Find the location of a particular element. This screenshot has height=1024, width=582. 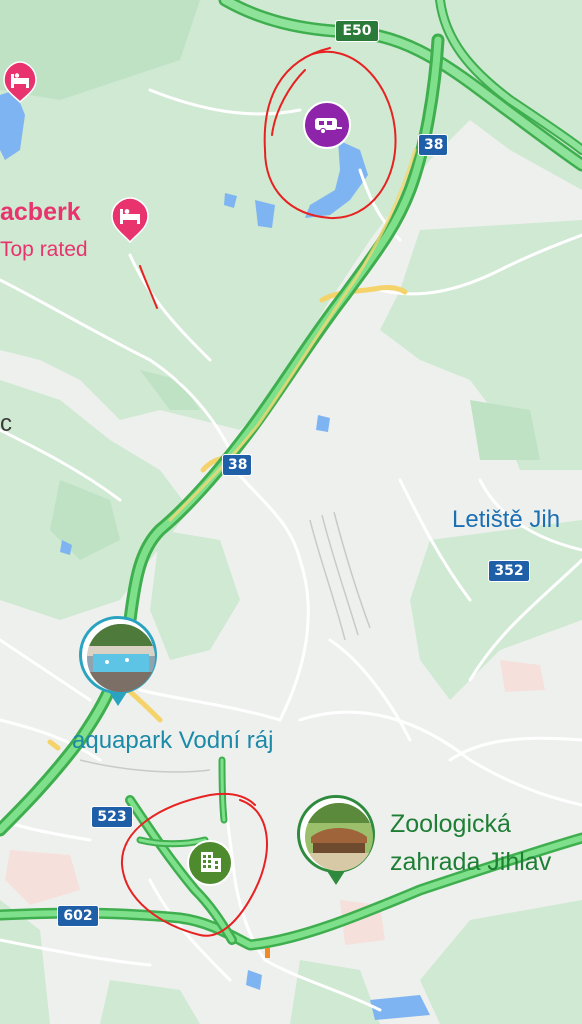

zoo-photo-pin is located at coordinates (336, 834).